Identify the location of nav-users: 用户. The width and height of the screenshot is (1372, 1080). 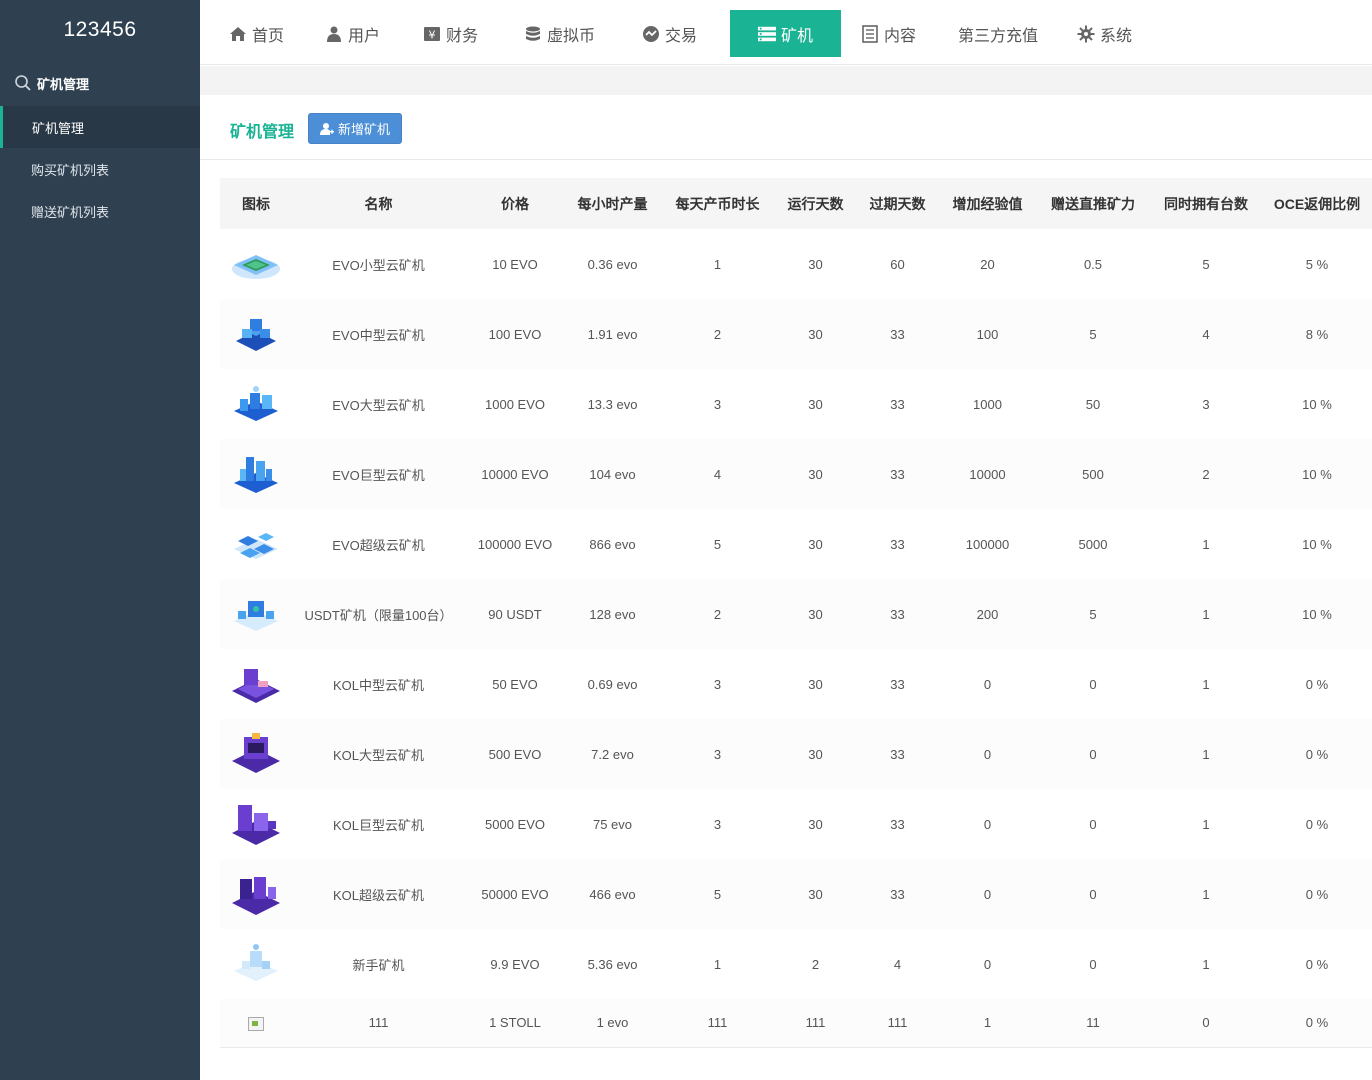
(352, 33).